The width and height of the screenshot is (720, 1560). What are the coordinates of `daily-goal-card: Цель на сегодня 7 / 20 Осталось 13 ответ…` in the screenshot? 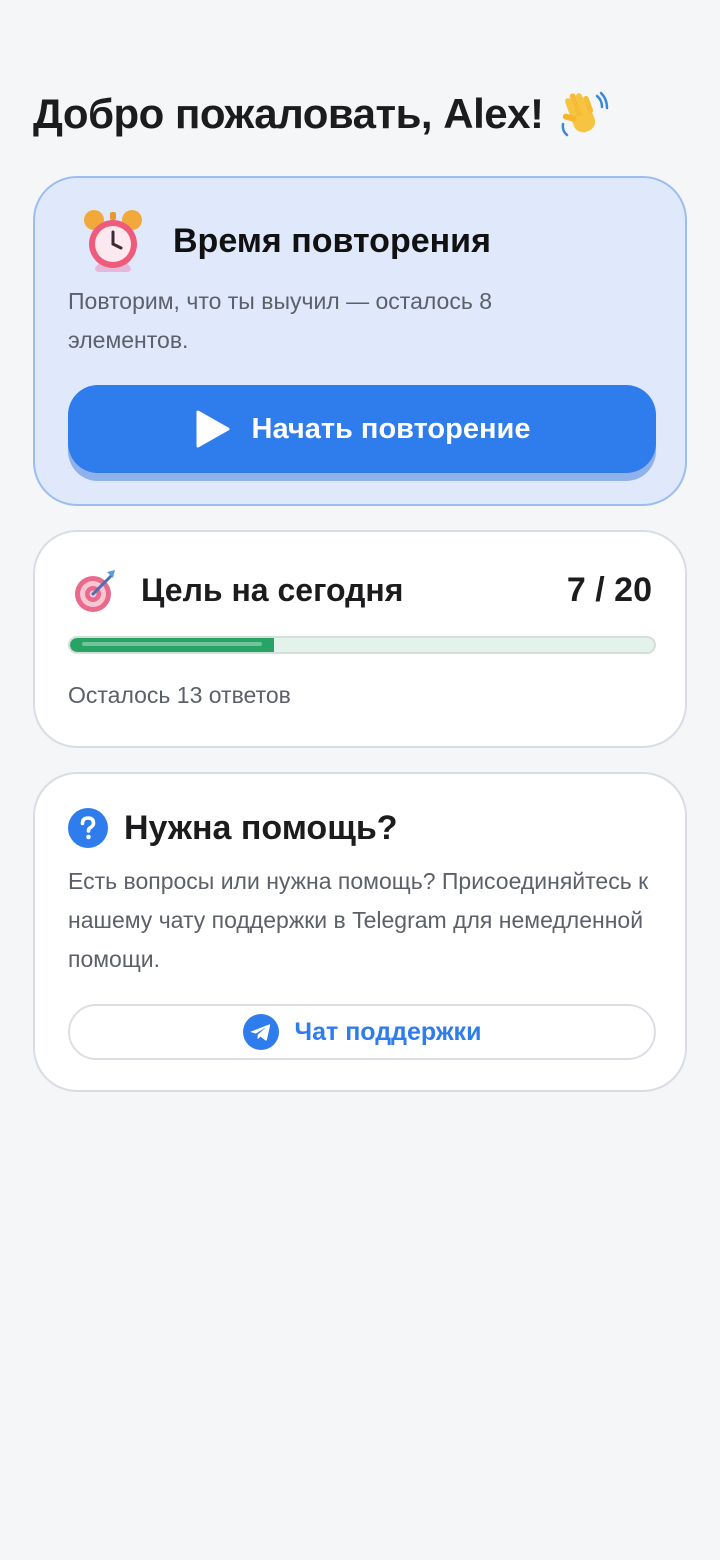 It's located at (360, 639).